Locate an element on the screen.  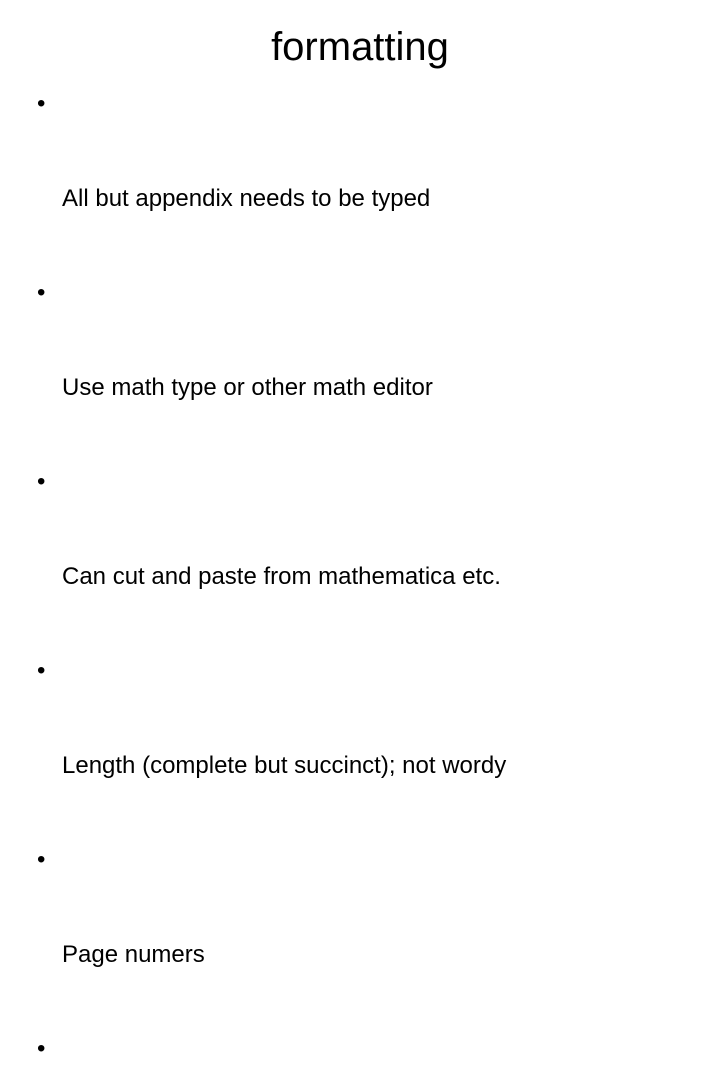
list-item-label: Use math type or other math editor is located at coordinates (247, 387).